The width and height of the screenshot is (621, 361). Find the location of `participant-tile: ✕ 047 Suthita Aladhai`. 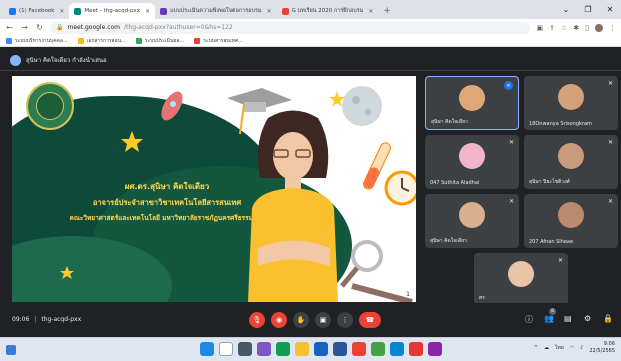

participant-tile: ✕ 047 Suthita Aladhai is located at coordinates (472, 162).